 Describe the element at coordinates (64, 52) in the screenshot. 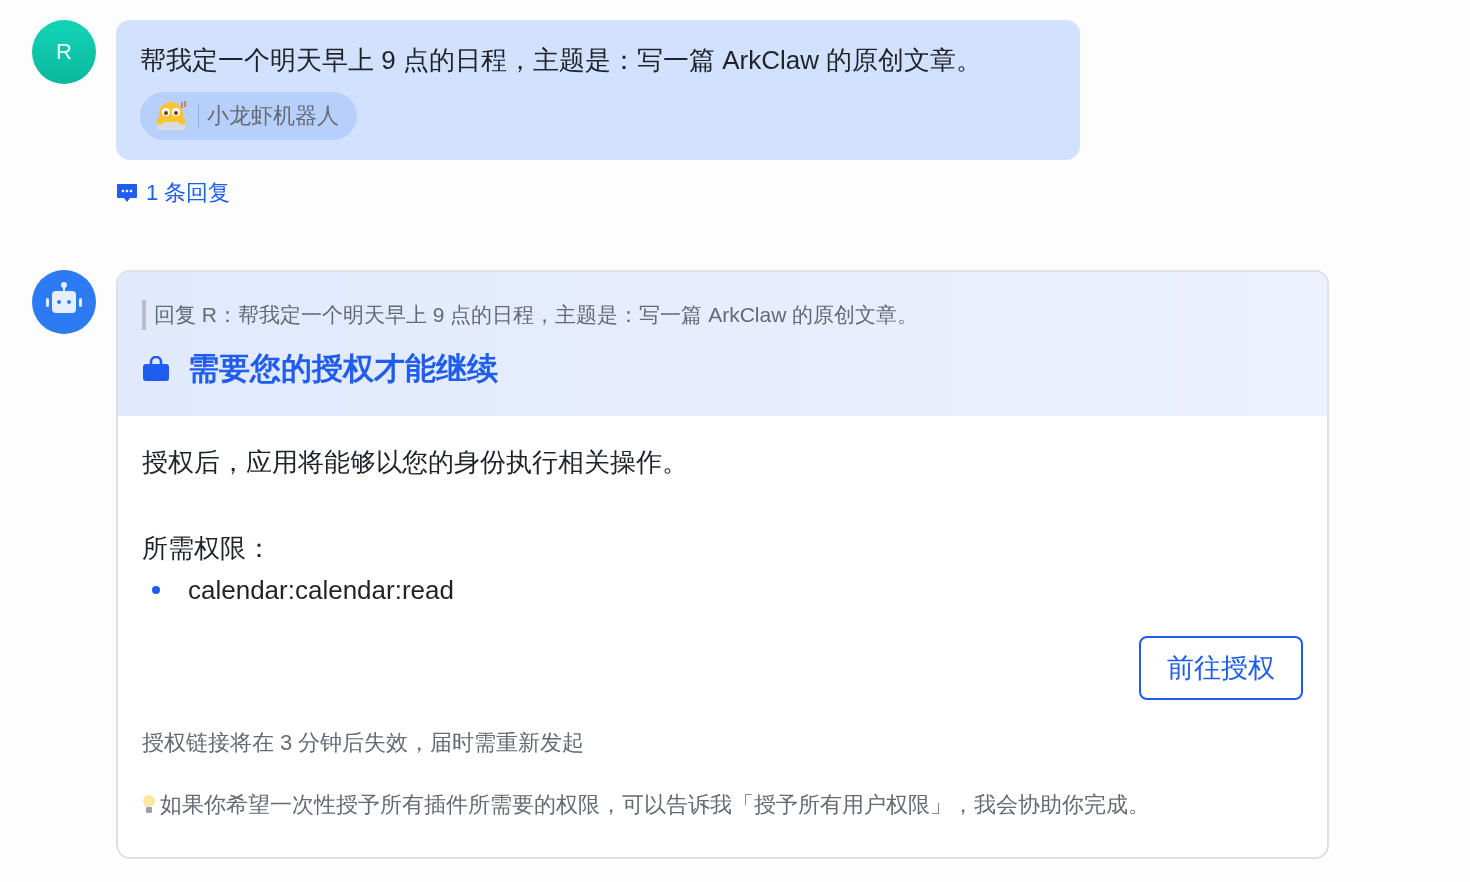

I see `user-avatar: R` at that location.